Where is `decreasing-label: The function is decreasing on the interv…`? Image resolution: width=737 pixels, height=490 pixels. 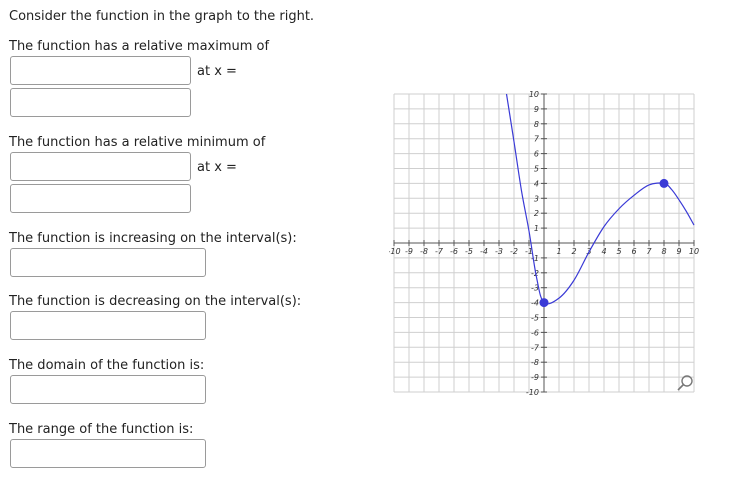
decreasing-label: The function is decreasing on the interv… is located at coordinates (155, 301).